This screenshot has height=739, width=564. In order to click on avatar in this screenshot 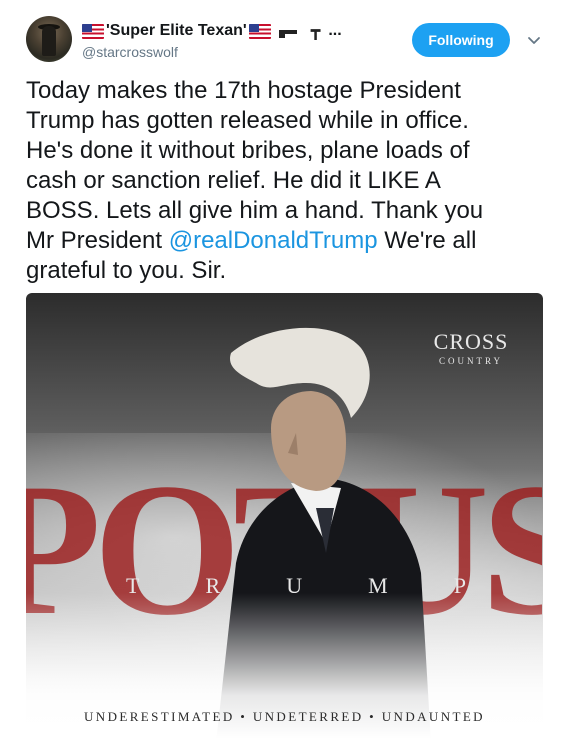, I will do `click(49, 39)`.